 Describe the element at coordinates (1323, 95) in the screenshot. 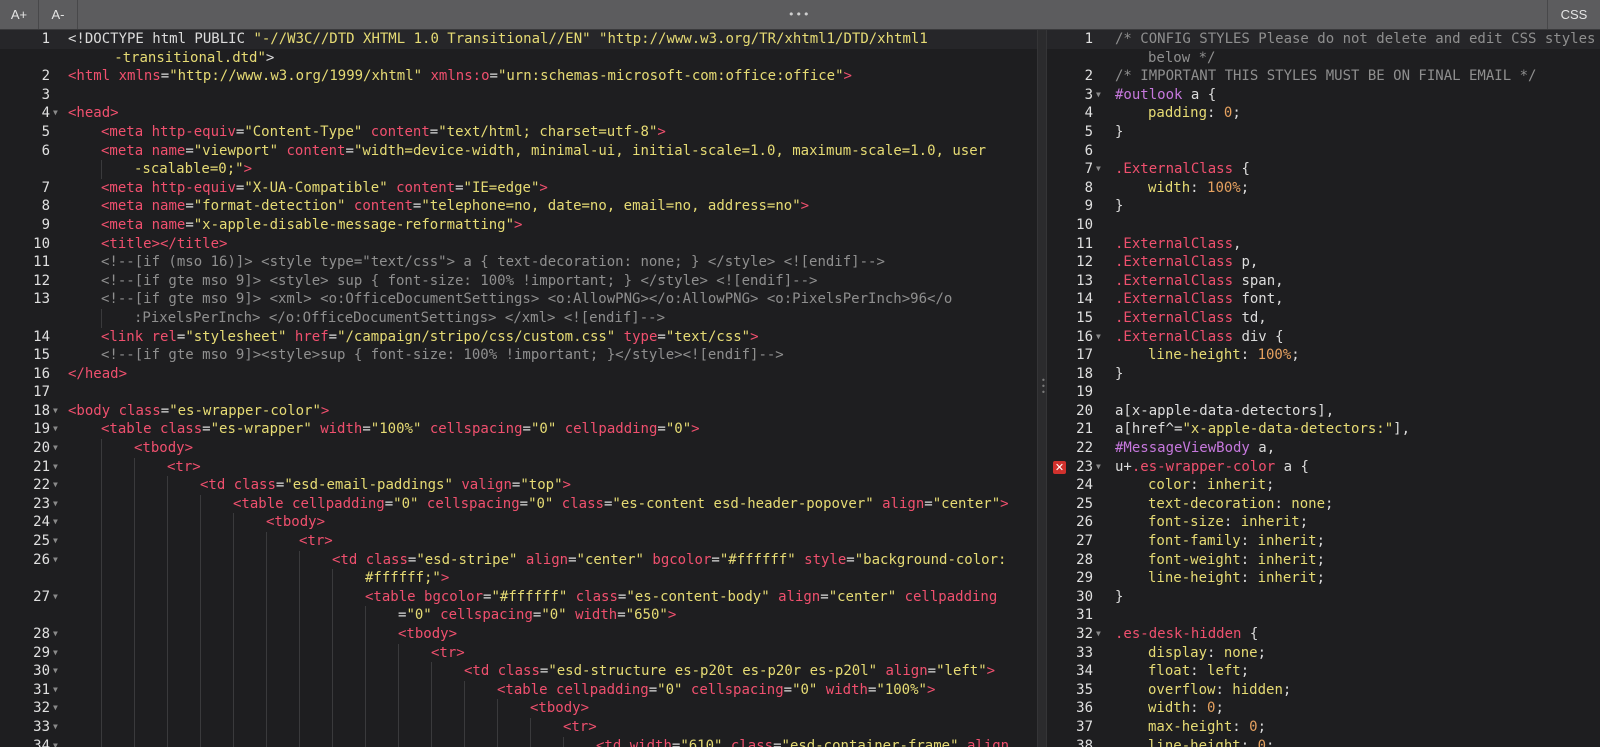

I see `code-line: 3 ▼ #outlook a {` at that location.